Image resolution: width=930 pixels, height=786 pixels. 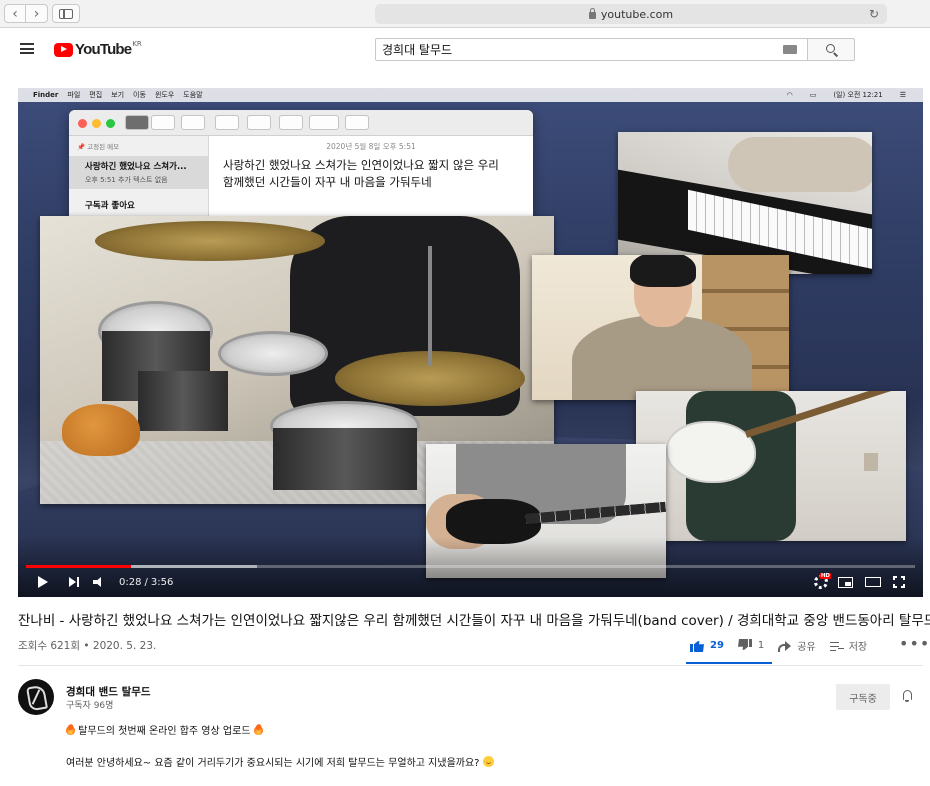 What do you see at coordinates (836, 646) in the screenshot?
I see `playlist-add-icon` at bounding box center [836, 646].